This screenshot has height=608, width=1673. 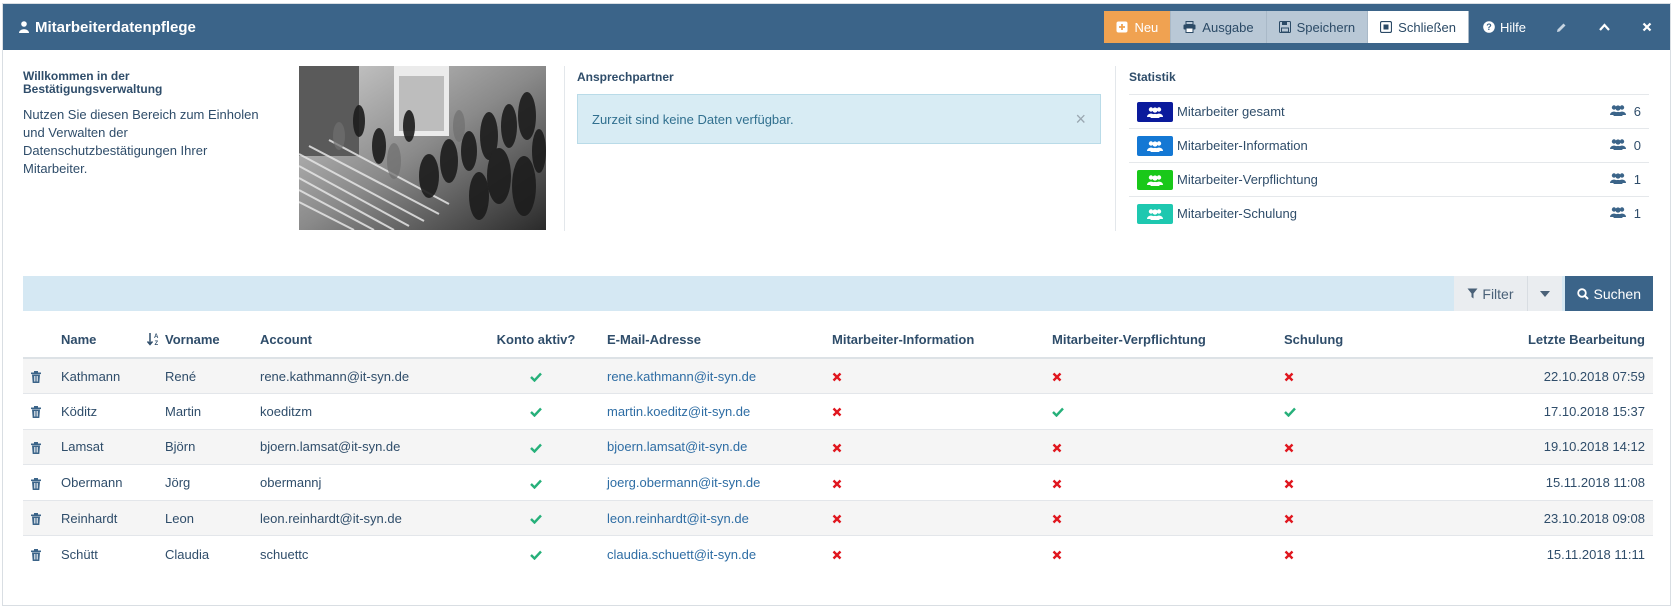 What do you see at coordinates (1491, 293) in the screenshot?
I see `filter-button: Filter` at bounding box center [1491, 293].